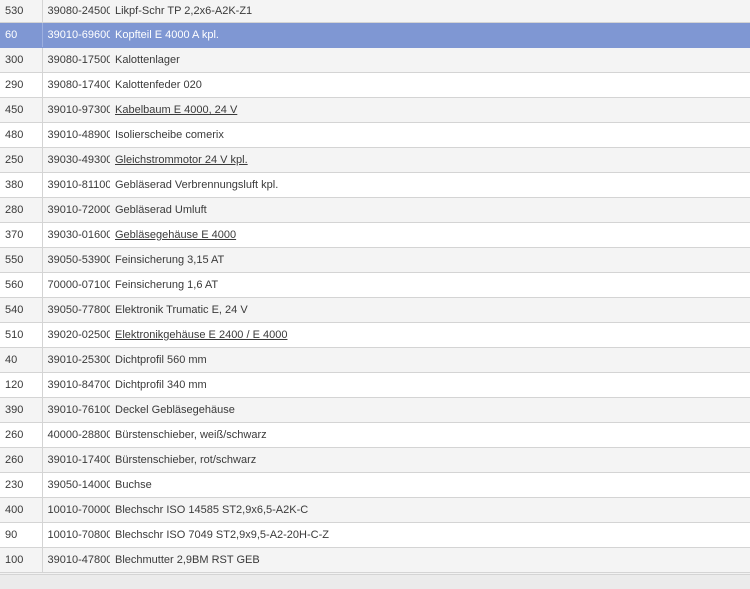  I want to click on table-row: 530 39080-24500 Likpf-Schr TP 2,2x6-A2K-Z1, so click(375, 11).